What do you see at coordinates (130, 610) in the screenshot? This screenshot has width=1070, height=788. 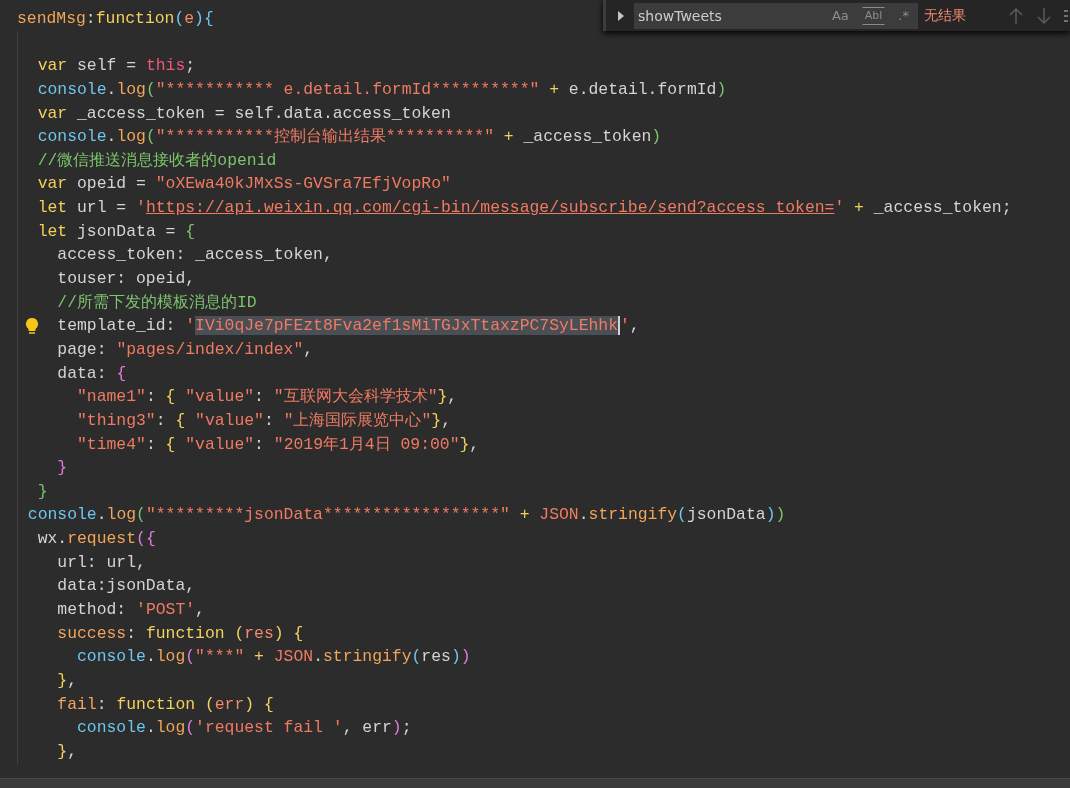 I see `code-line: method: 'POST',` at bounding box center [130, 610].